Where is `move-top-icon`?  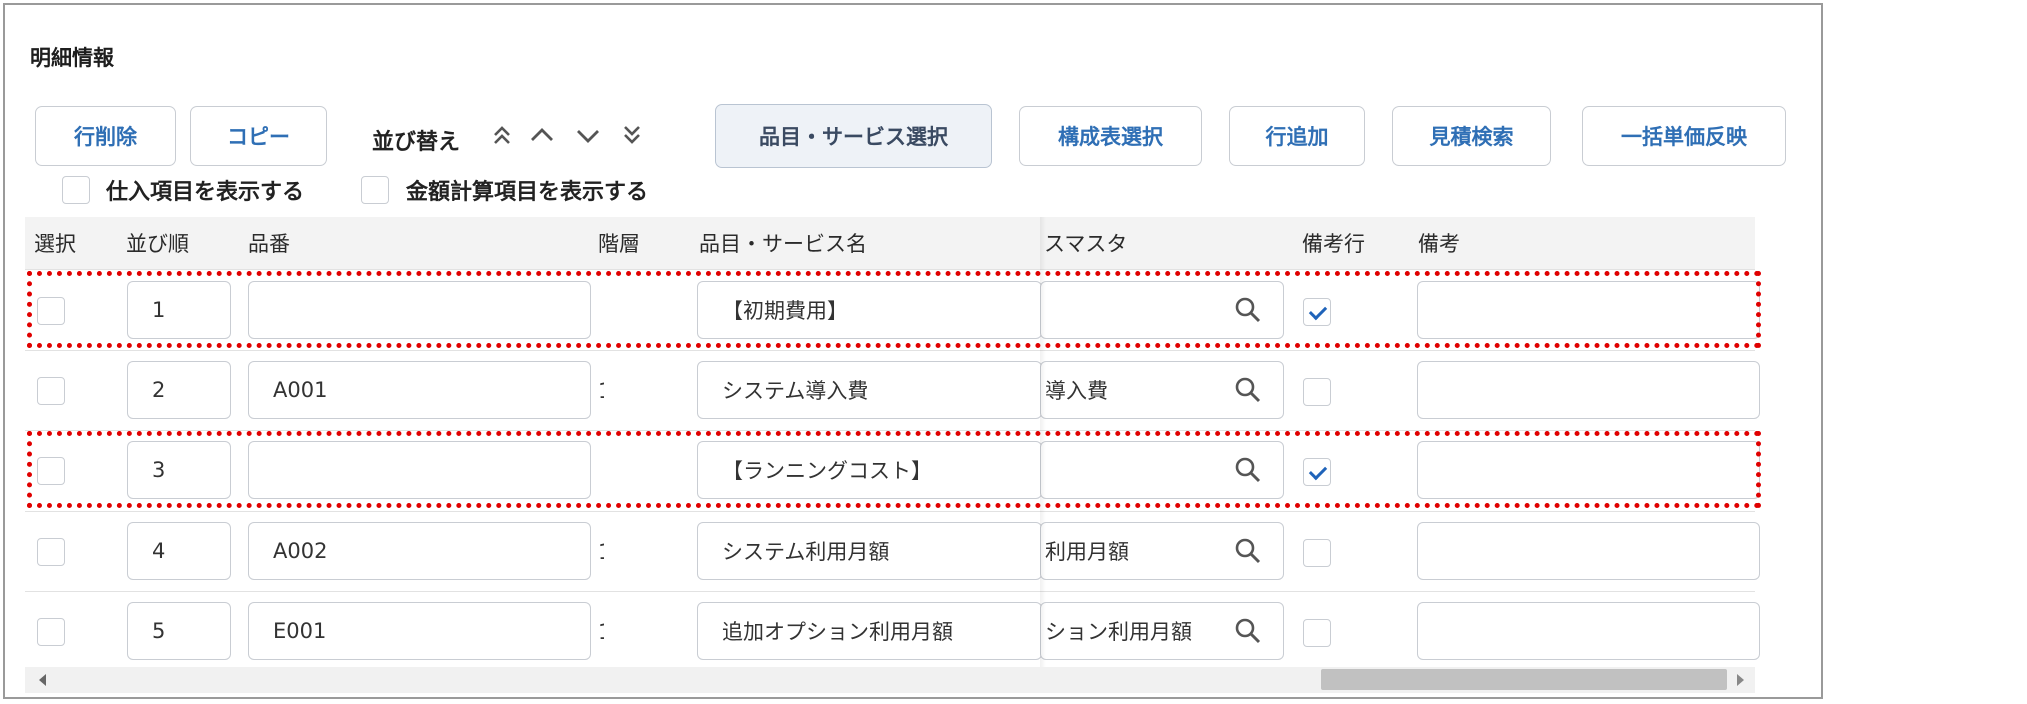 move-top-icon is located at coordinates (502, 135).